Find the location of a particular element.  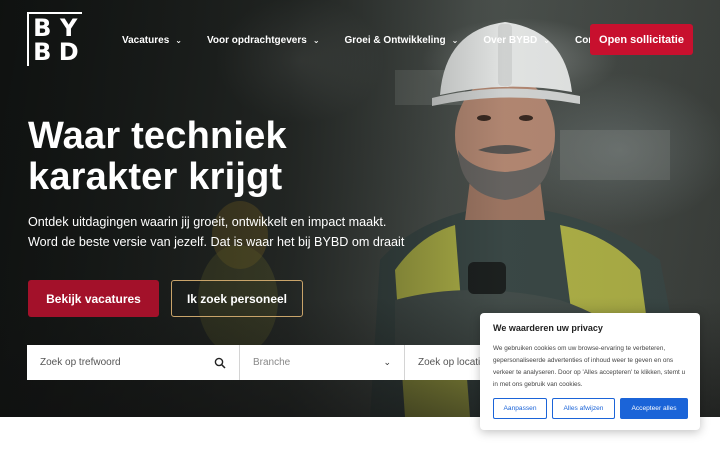

keyword-search-input: Zoek op trefwoord is located at coordinates (133, 362).